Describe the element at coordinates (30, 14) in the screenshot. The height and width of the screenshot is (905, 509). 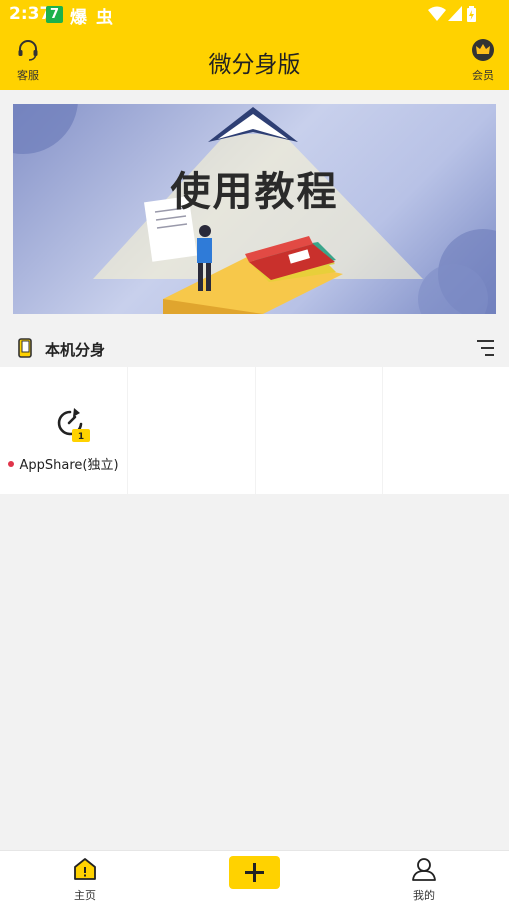
I see `status-time: 2:37` at that location.